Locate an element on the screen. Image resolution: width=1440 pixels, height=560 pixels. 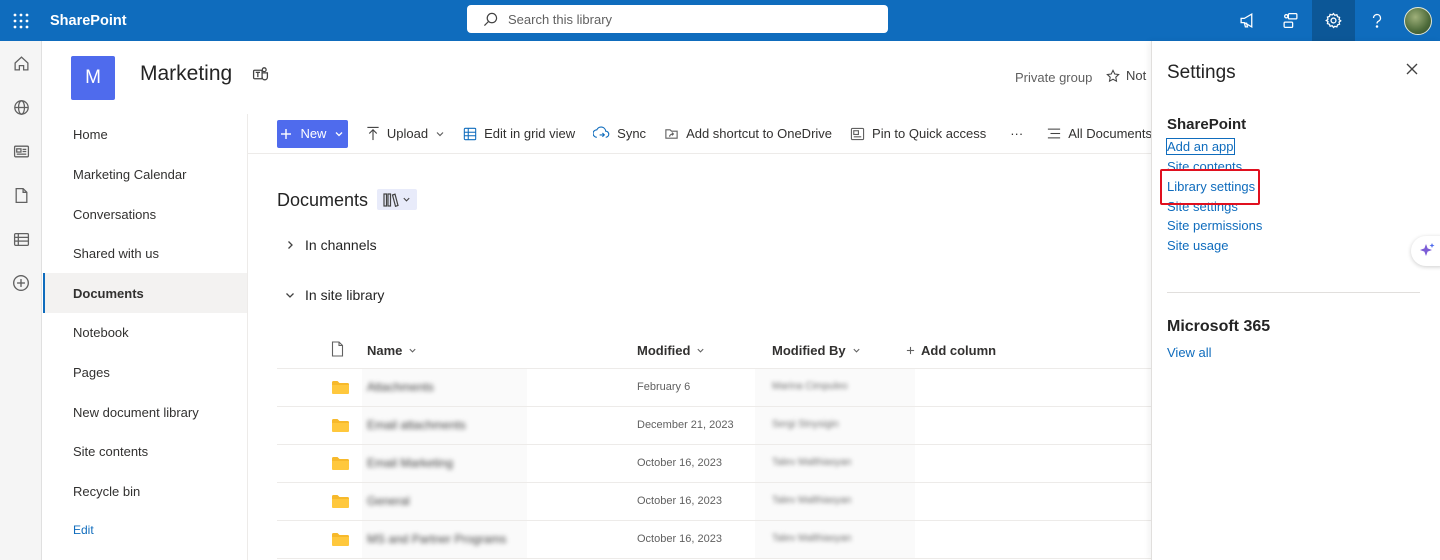
table-row: Attachments February 6 Marina Cimpuleo is located at coordinates (714, 388).